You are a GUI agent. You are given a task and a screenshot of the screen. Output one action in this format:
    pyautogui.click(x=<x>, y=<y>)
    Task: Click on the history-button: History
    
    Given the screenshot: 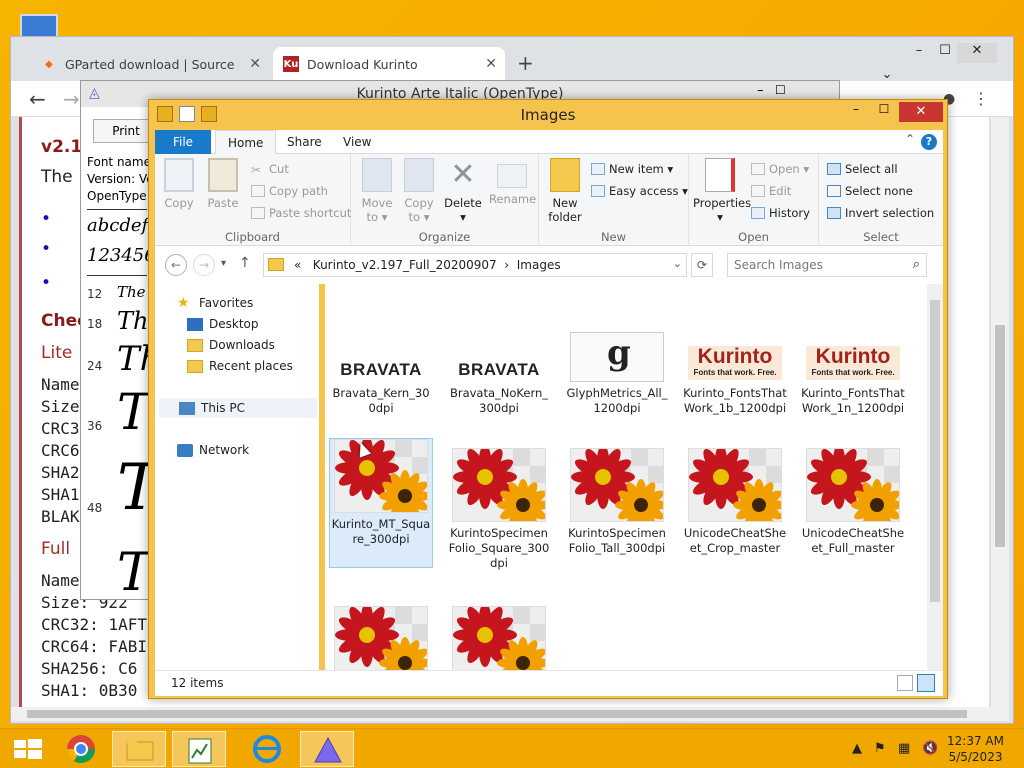 What is the action you would take?
    pyautogui.click(x=780, y=213)
    